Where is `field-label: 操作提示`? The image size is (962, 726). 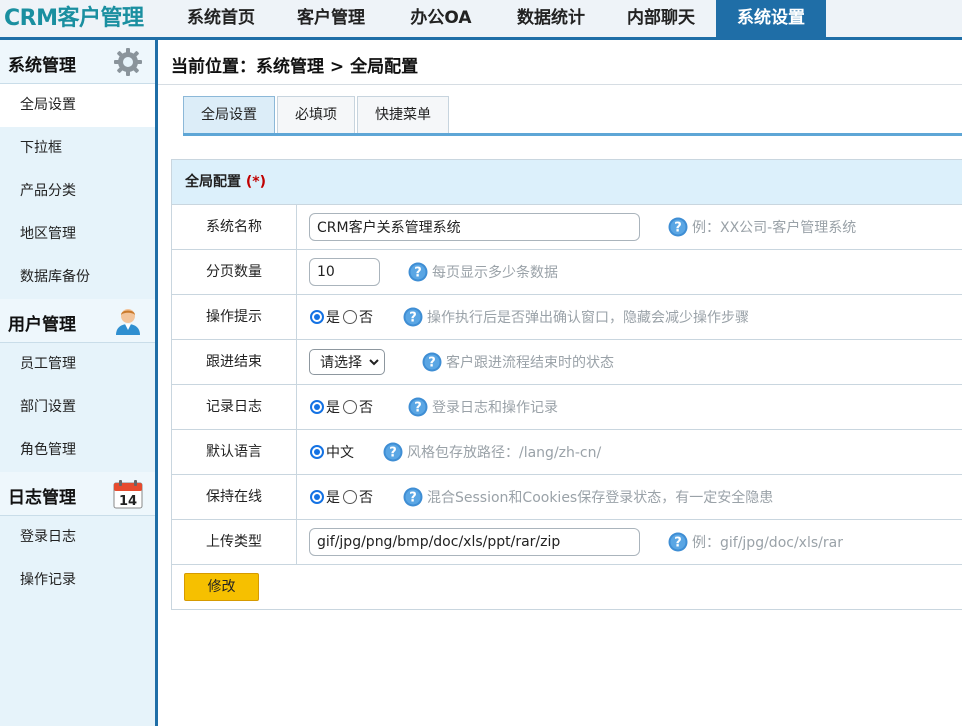 field-label: 操作提示 is located at coordinates (234, 317).